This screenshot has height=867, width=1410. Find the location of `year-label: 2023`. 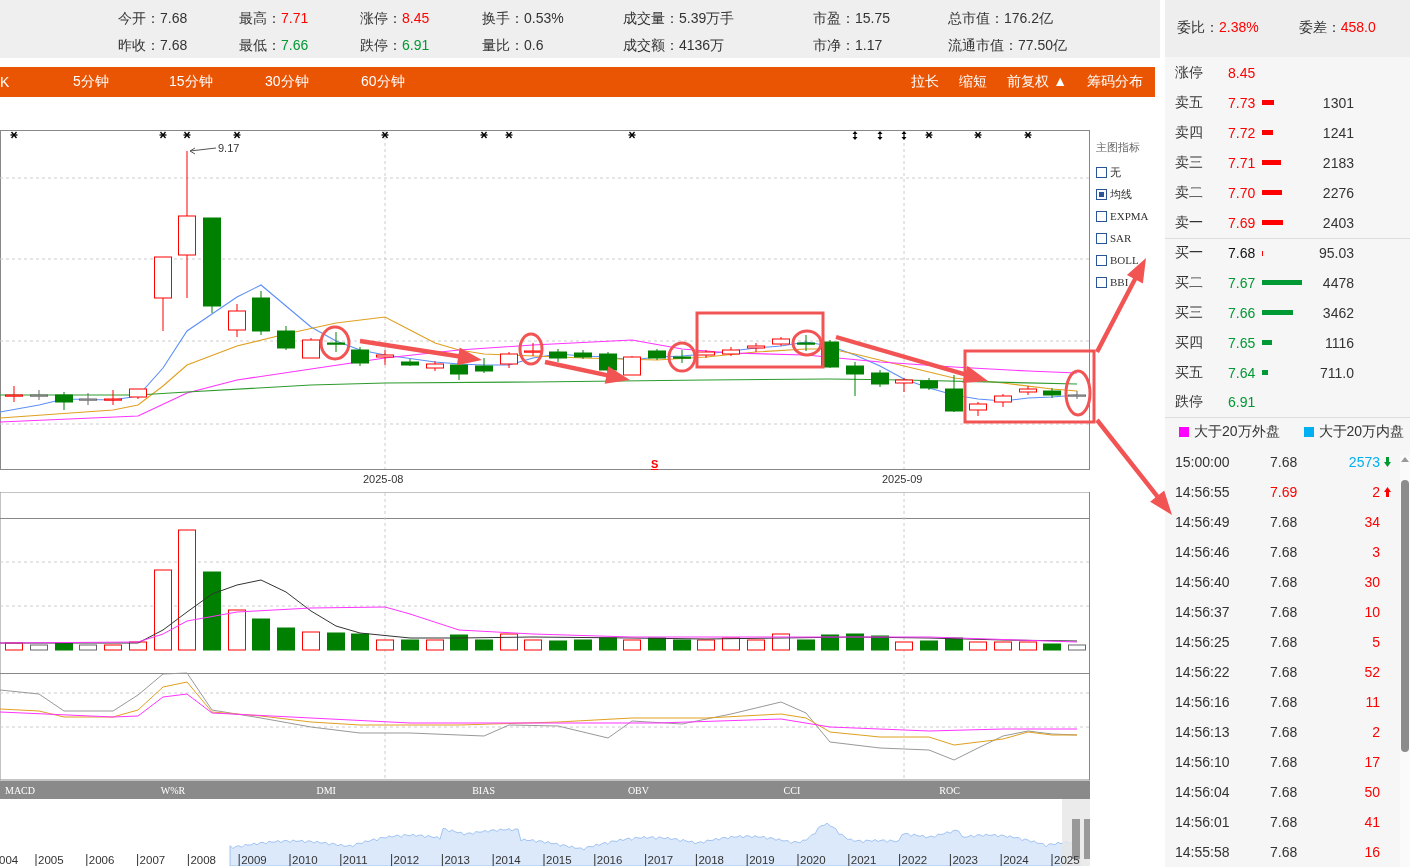

year-label: 2023 is located at coordinates (965, 860).